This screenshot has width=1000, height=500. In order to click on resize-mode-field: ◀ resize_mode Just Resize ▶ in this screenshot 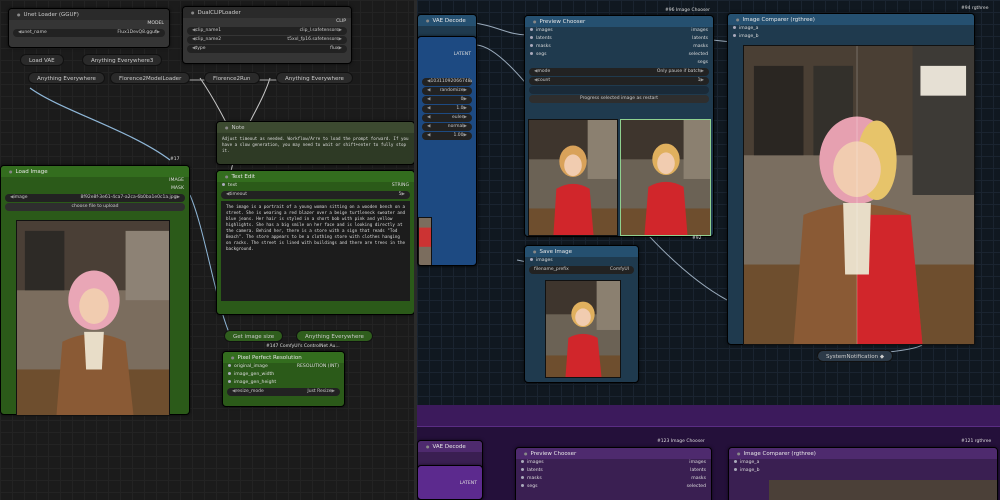, I will do `click(283, 392)`.